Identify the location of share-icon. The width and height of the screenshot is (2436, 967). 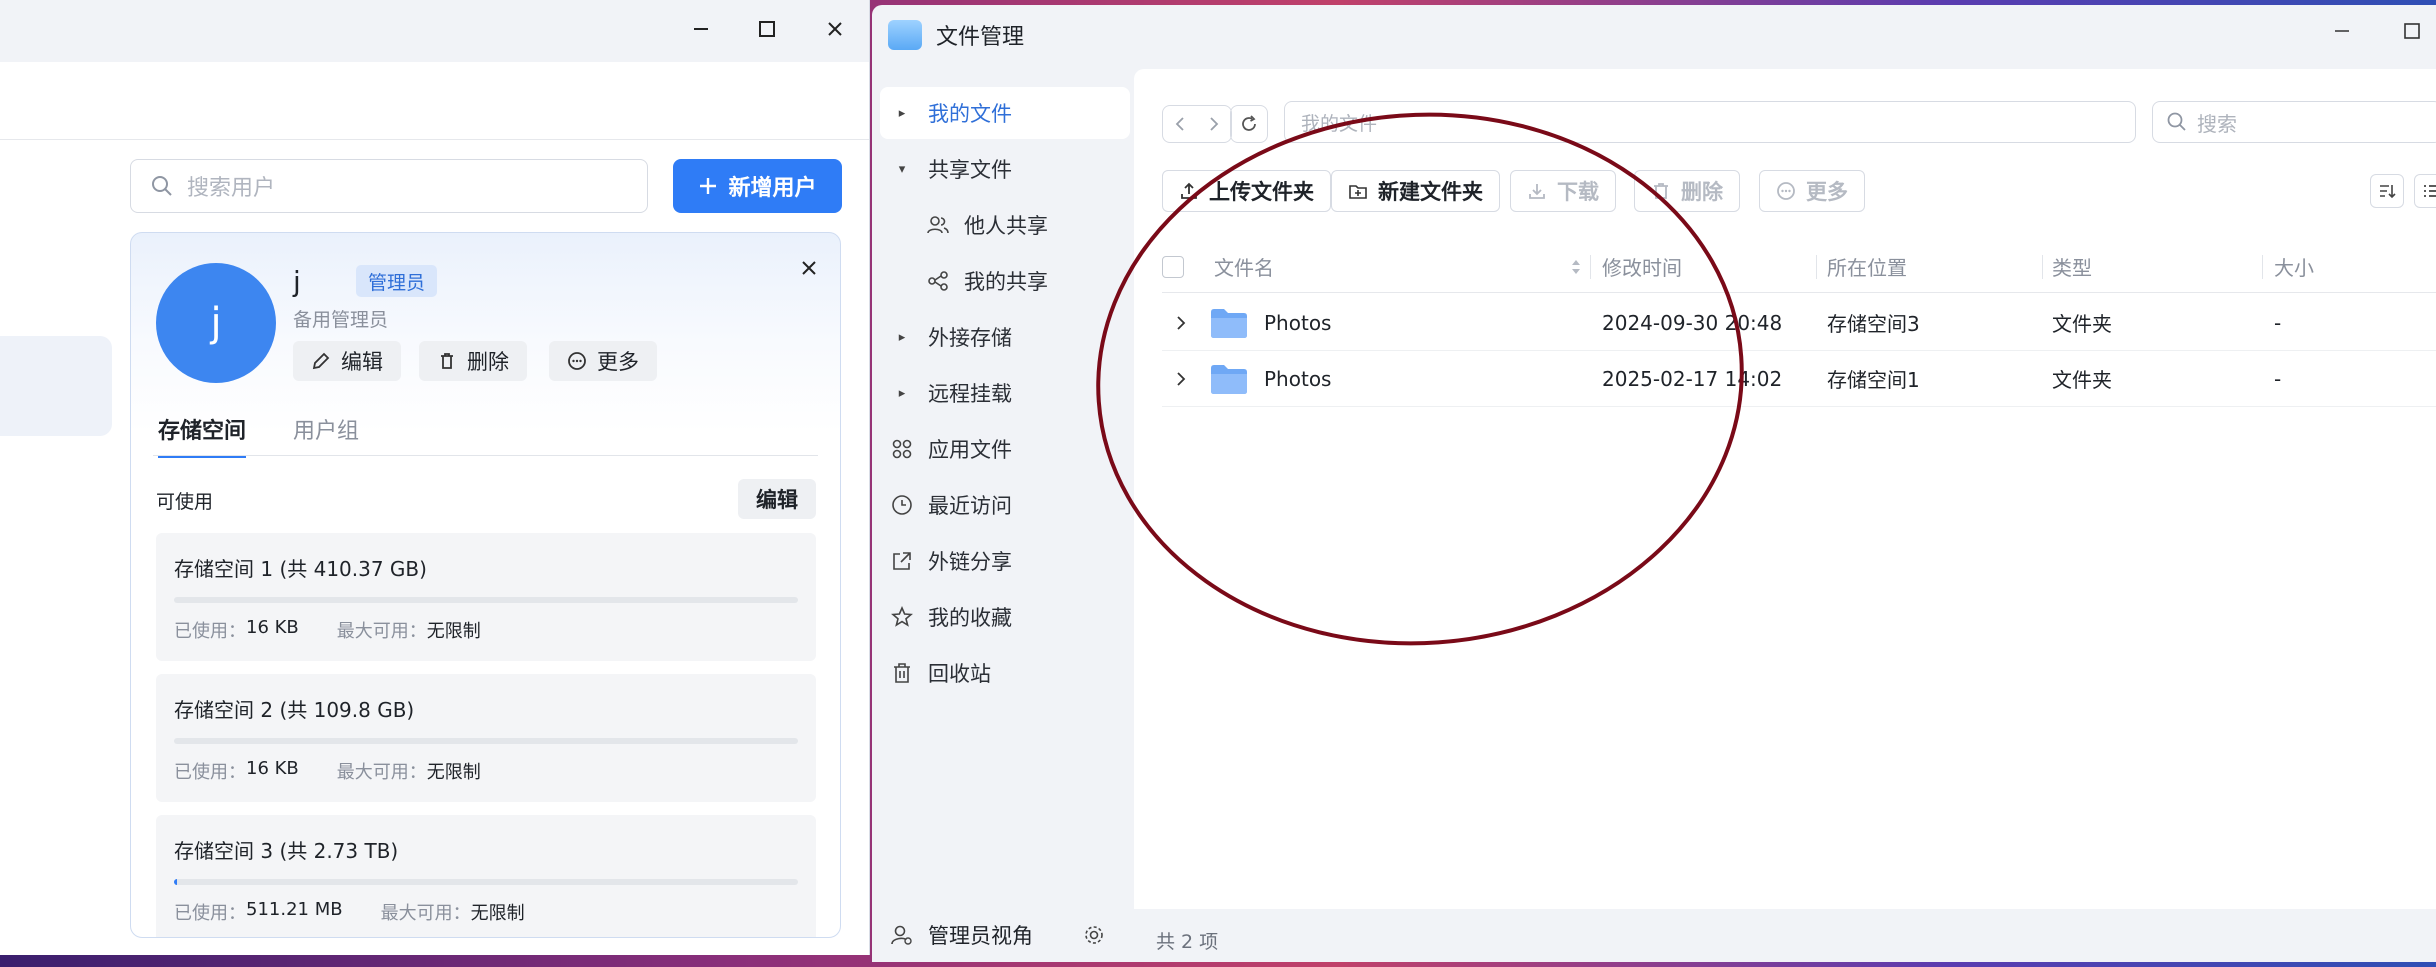
(938, 281).